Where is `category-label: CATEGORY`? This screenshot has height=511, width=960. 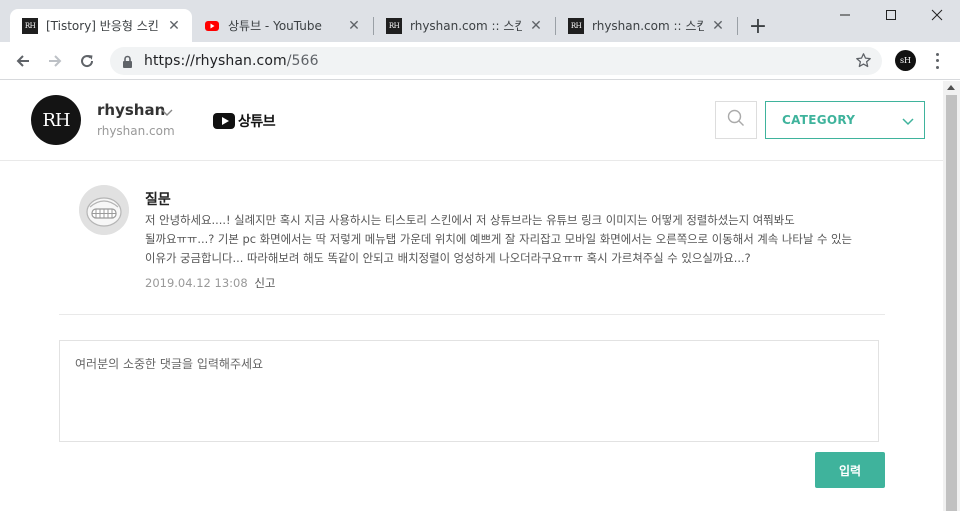
category-label: CATEGORY is located at coordinates (819, 120).